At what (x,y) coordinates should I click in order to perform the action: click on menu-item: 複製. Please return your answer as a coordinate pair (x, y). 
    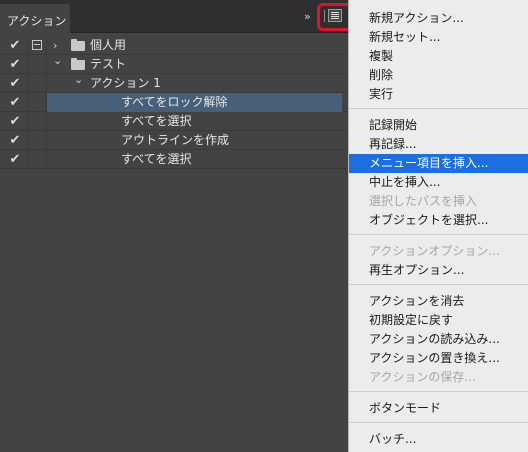
    Looking at the image, I should click on (438, 56).